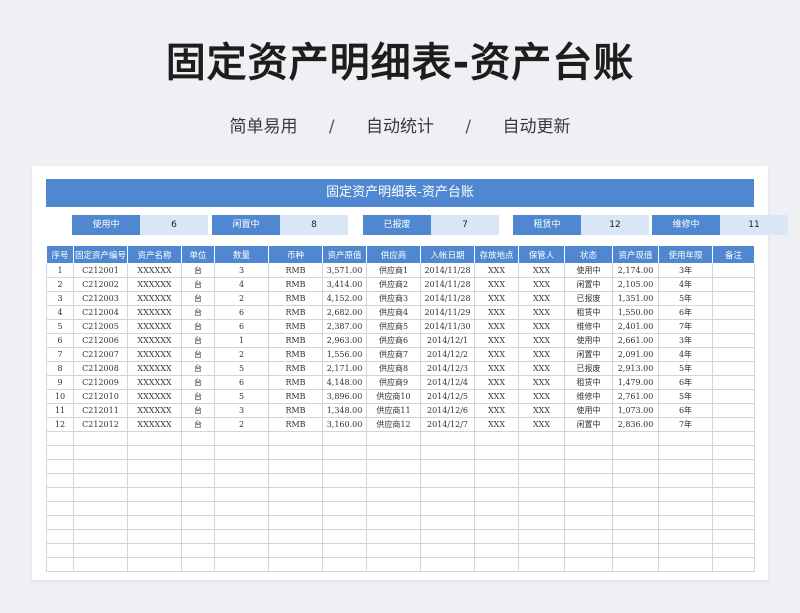 This screenshot has width=800, height=613. Describe the element at coordinates (588, 368) in the screenshot. I see `table-cell: 已报废` at that location.